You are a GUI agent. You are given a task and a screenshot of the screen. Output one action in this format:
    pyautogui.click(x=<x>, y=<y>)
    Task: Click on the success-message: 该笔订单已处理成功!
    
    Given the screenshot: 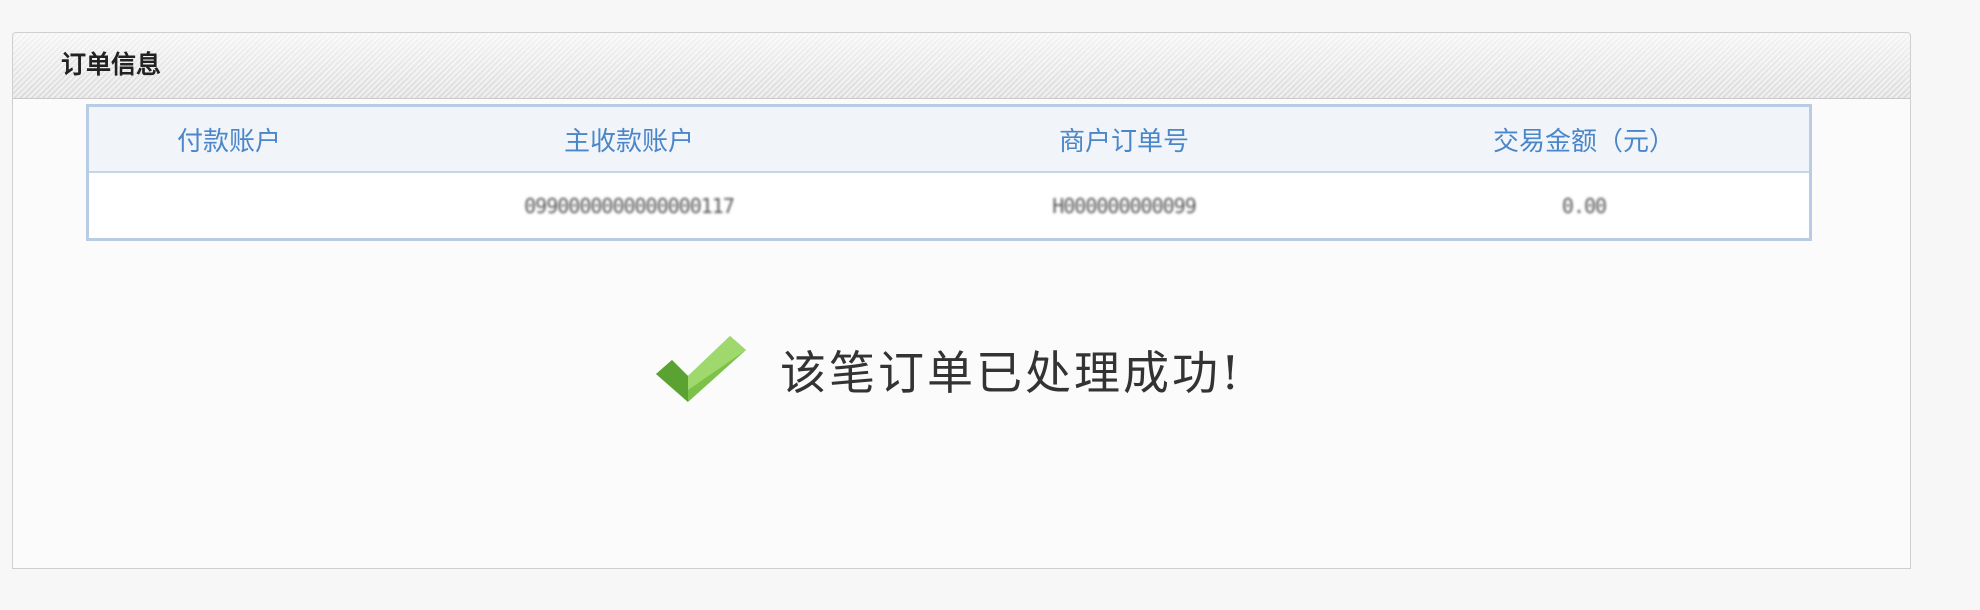 What is the action you would take?
    pyautogui.click(x=946, y=370)
    